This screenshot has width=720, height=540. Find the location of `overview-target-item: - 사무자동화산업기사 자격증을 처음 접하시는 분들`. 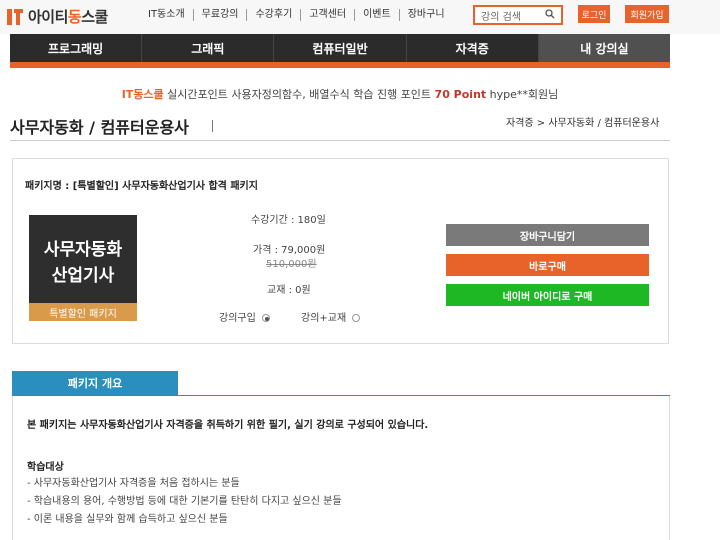

overview-target-item: - 사무자동화산업기사 자격증을 처음 접하시는 분들 is located at coordinates (133, 483).